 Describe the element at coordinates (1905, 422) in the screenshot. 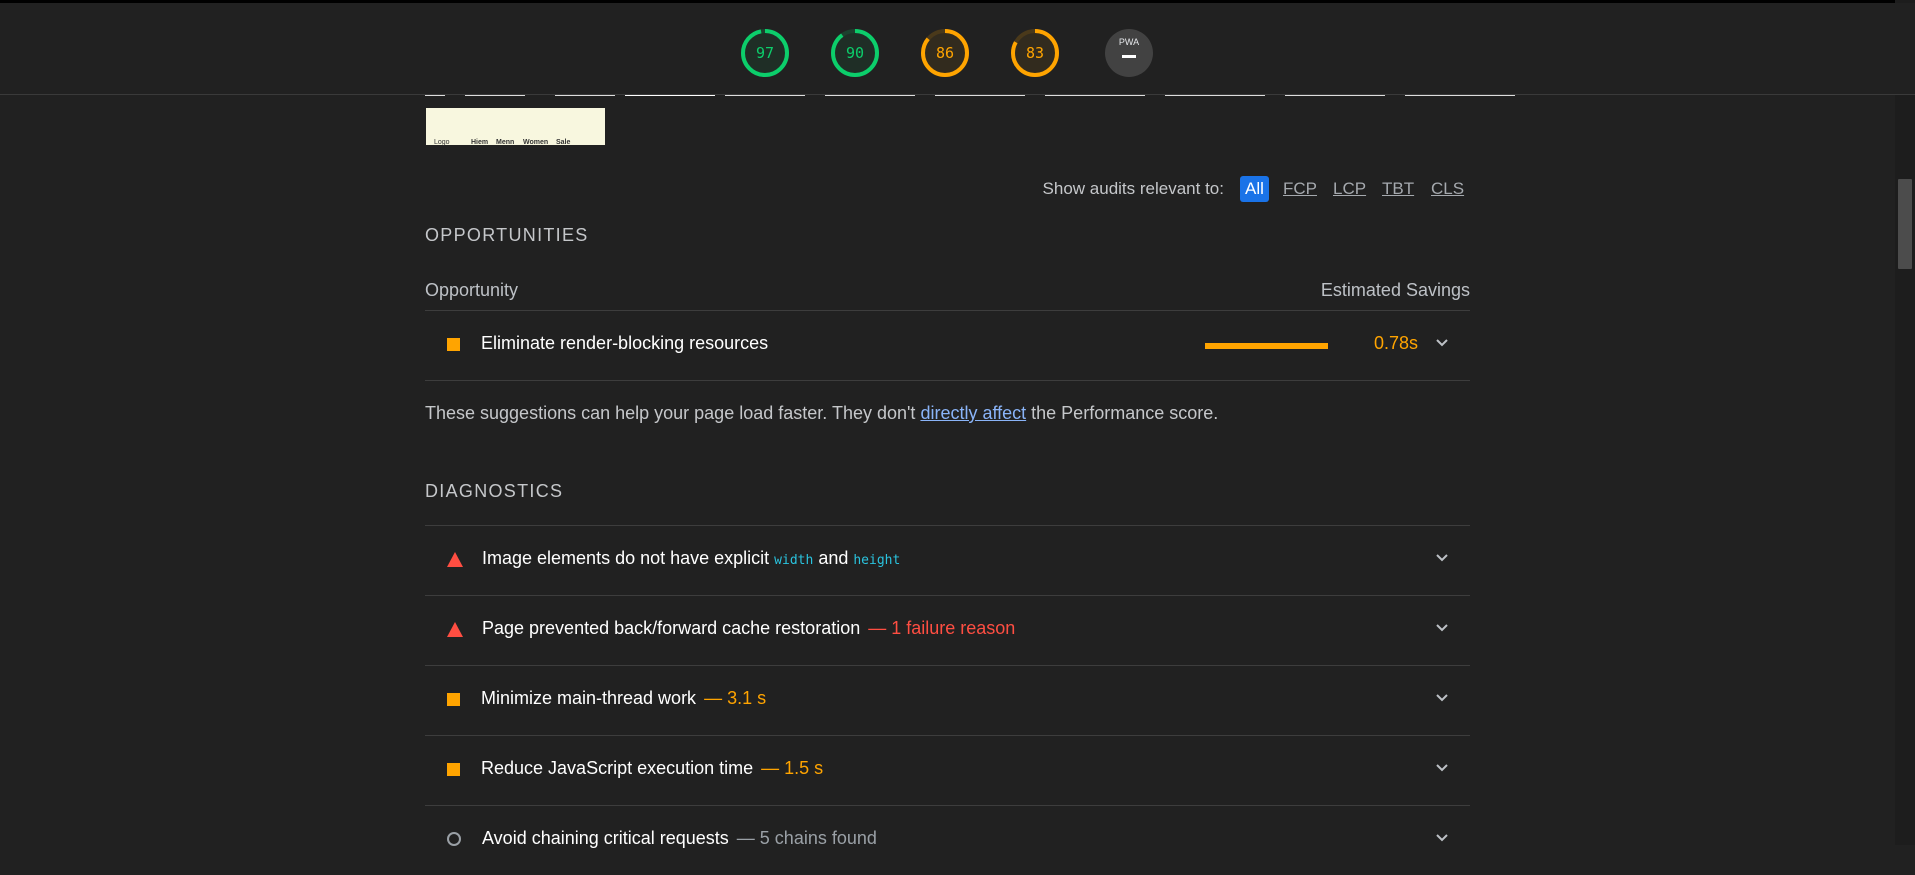

I see `vertical-scrollbar` at that location.